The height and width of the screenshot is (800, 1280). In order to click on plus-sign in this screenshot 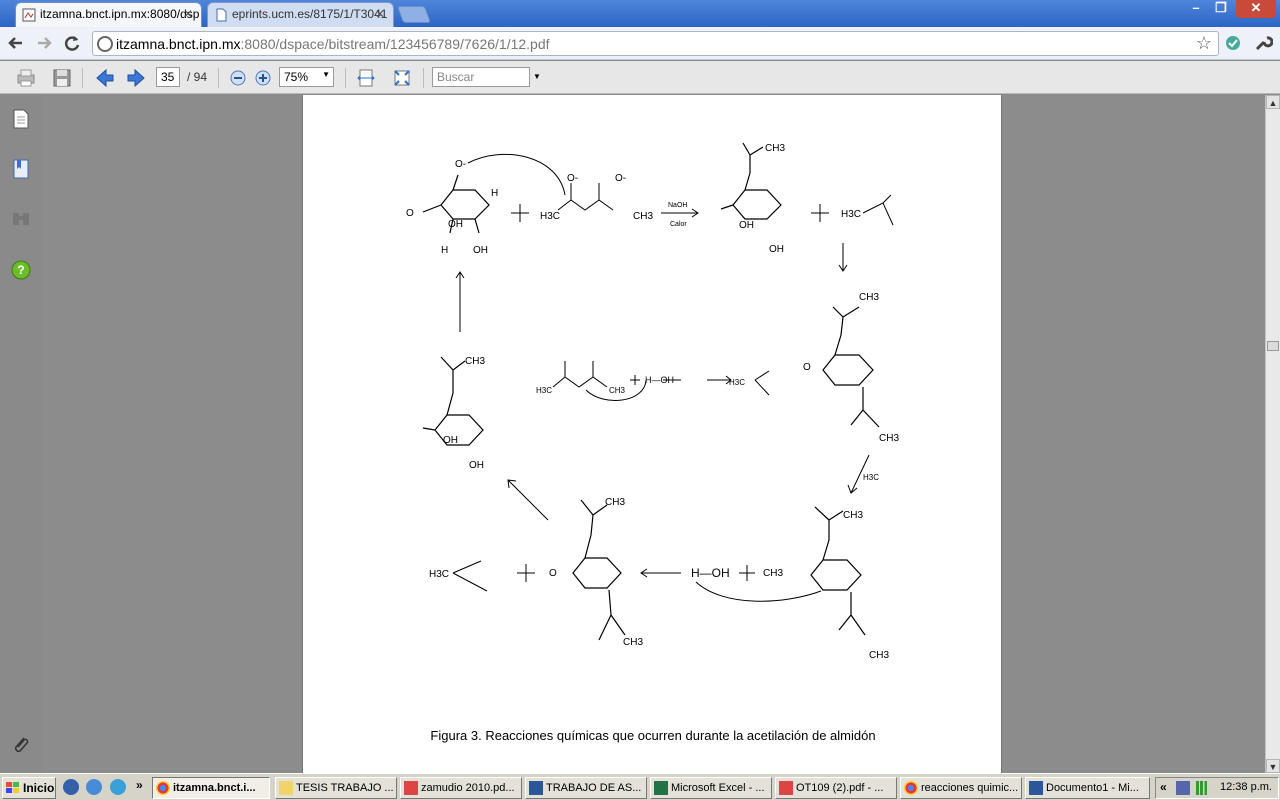, I will do `click(820, 213)`.